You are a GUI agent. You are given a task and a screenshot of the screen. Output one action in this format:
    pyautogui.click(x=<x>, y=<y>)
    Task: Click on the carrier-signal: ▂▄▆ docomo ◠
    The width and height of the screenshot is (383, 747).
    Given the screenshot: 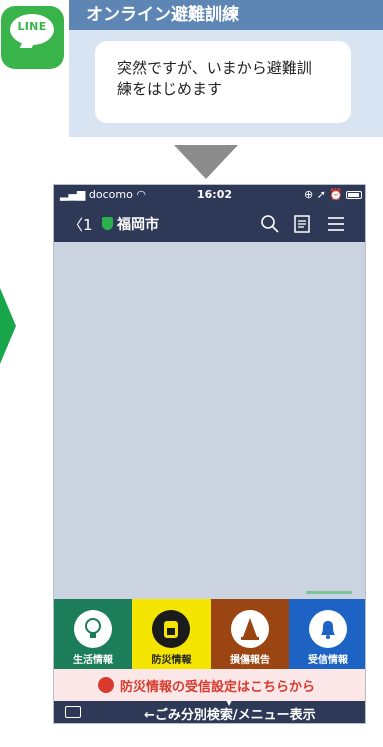 What is the action you would take?
    pyautogui.click(x=103, y=194)
    